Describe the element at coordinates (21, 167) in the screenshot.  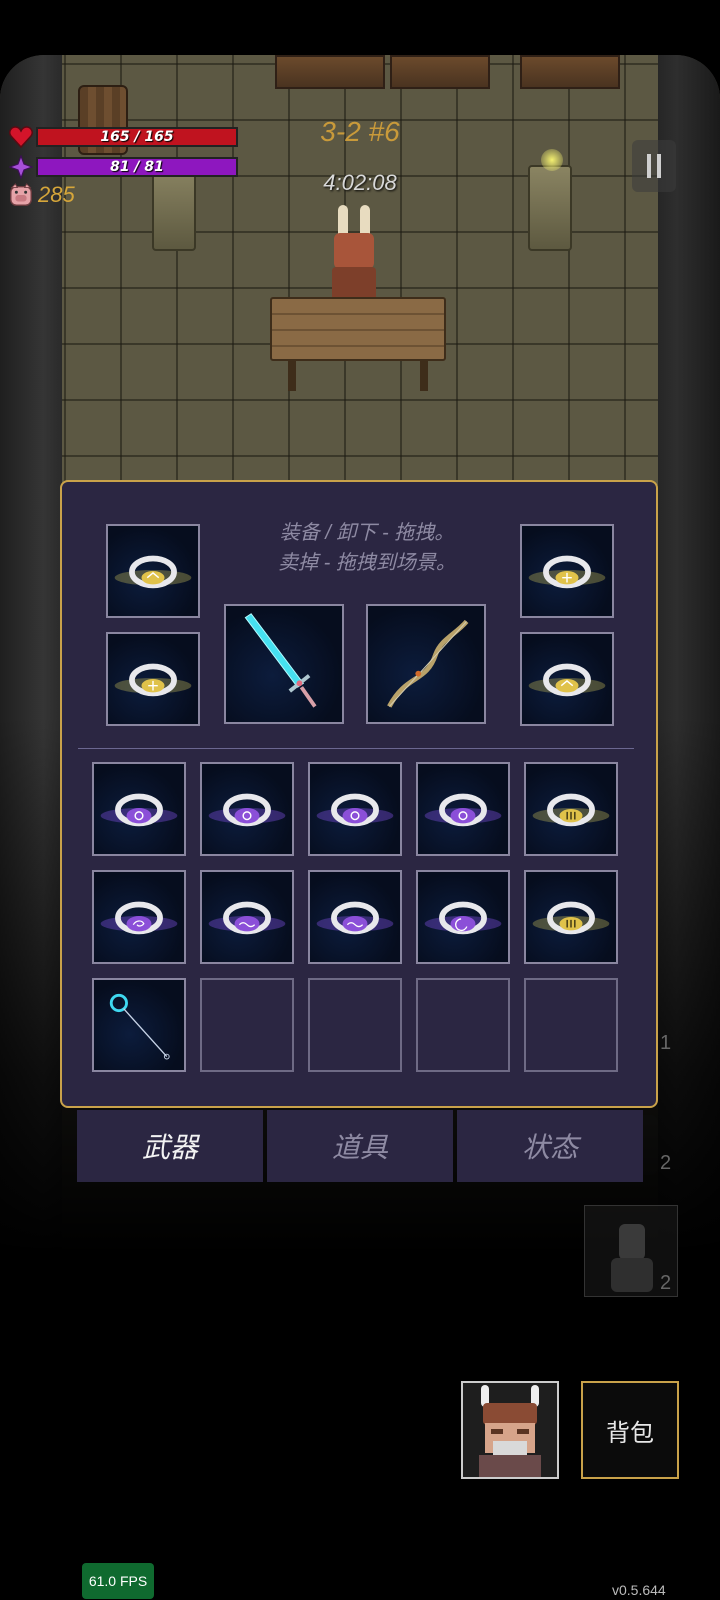
I see `mana-crystal-icon` at that location.